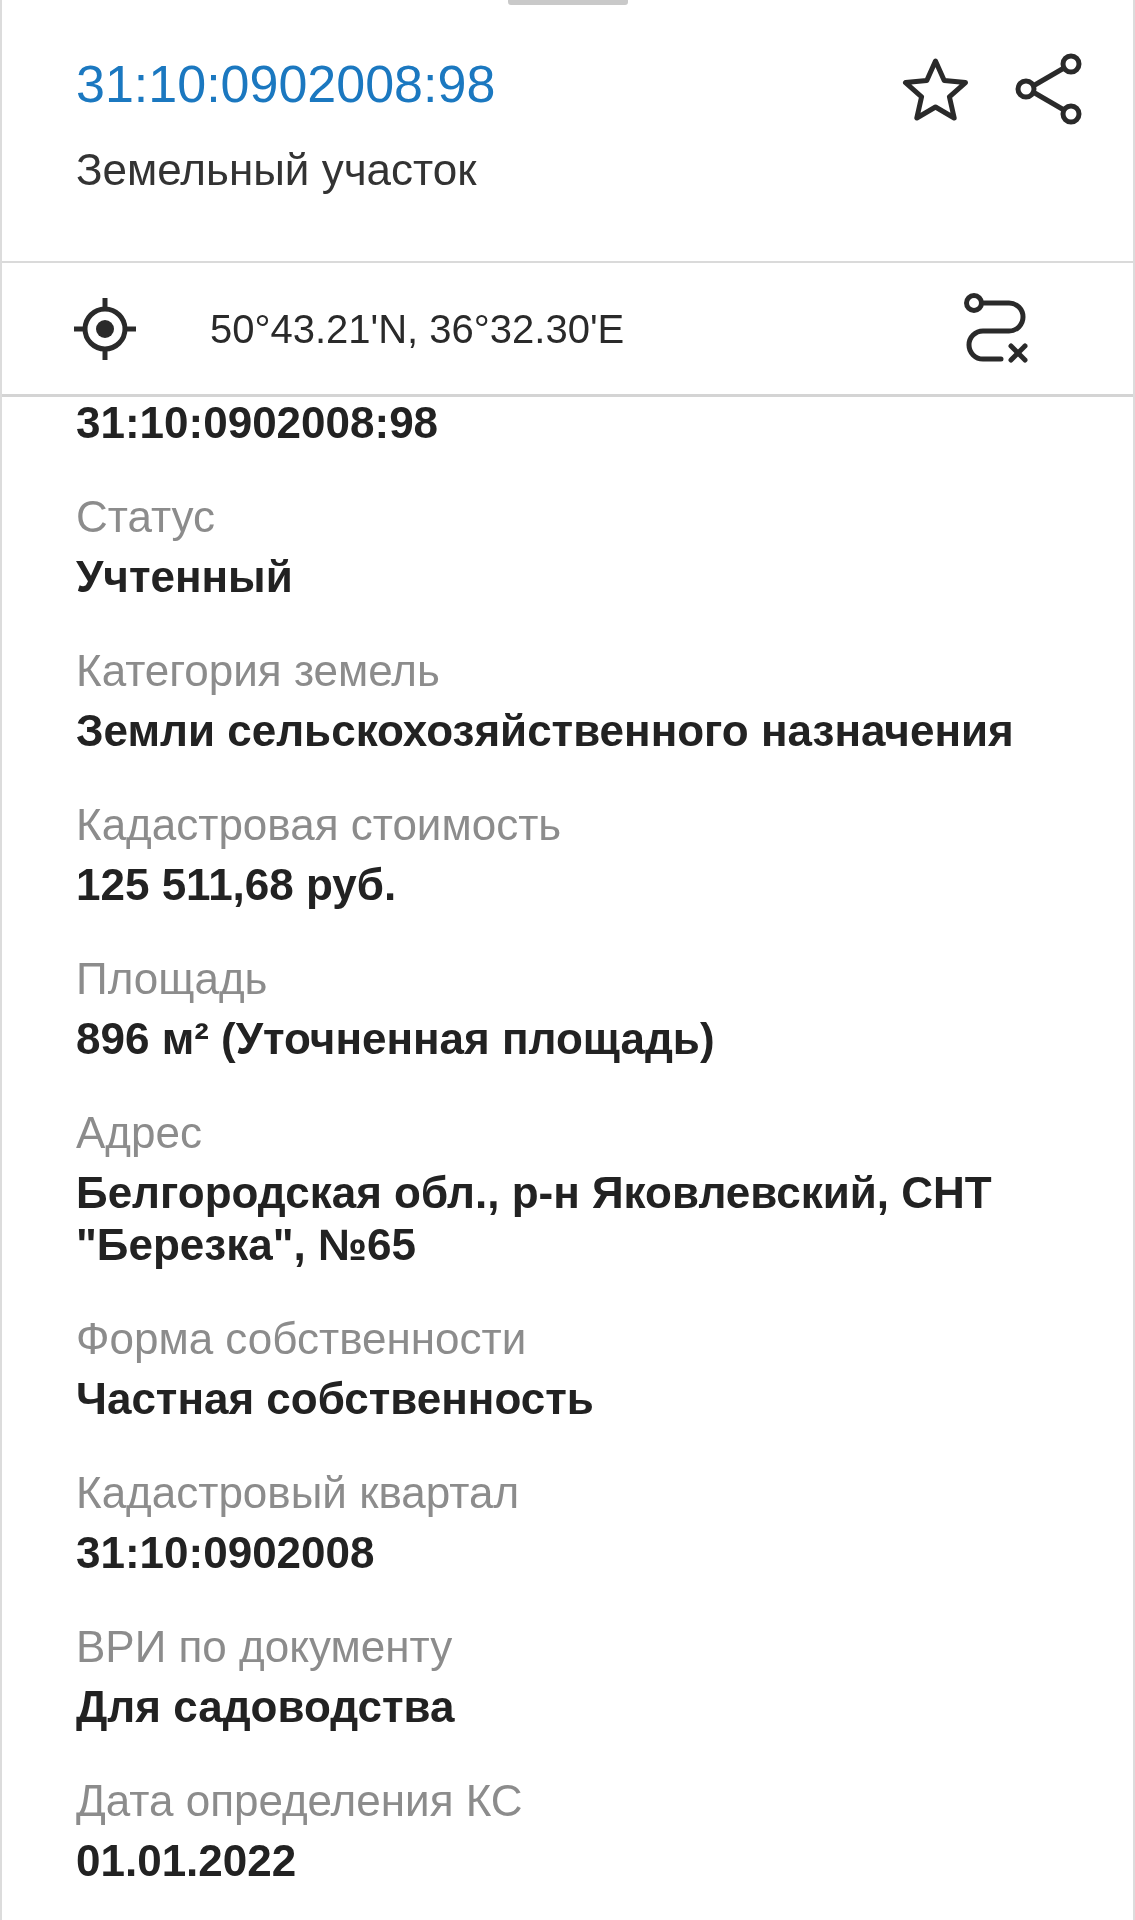  Describe the element at coordinates (258, 423) in the screenshot. I see `cadastral-number: 31:10:0902008:98` at that location.